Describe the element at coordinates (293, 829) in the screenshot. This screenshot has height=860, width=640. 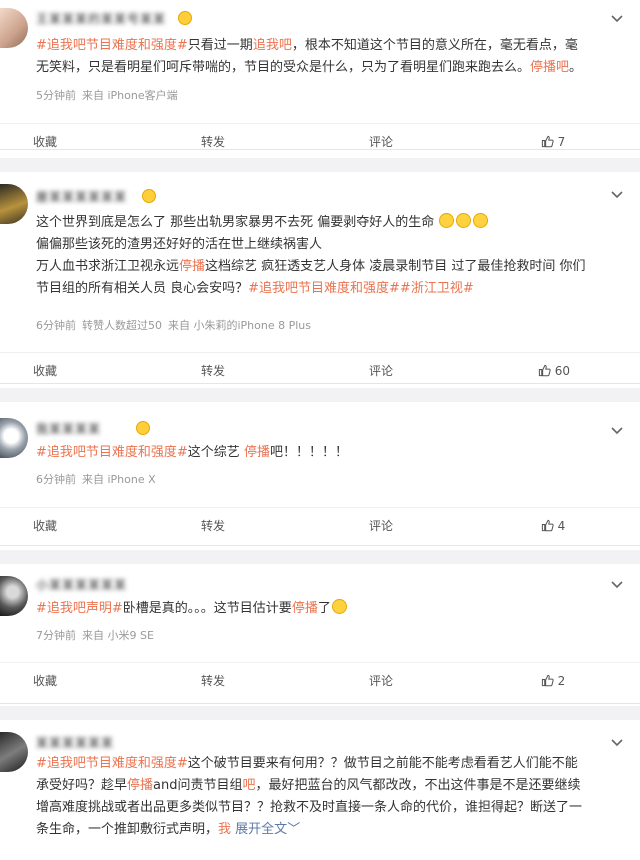
I see `chevron-down-icon: ﹀` at that location.